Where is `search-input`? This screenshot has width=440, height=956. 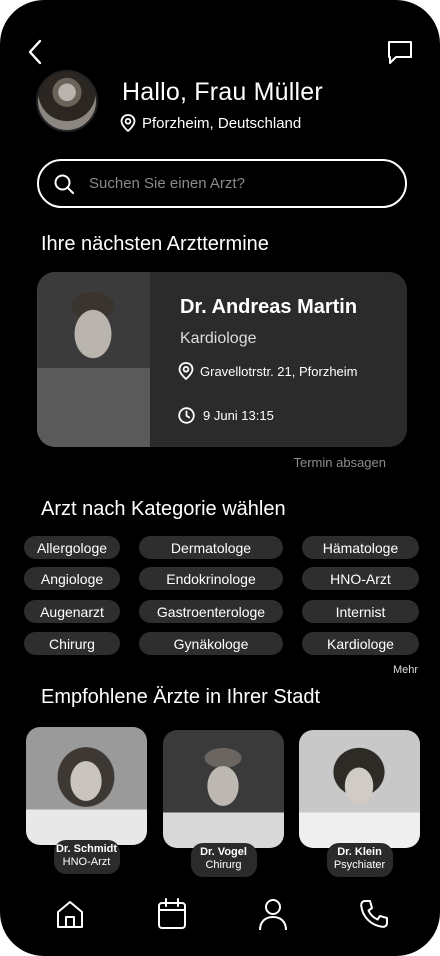
search-input is located at coordinates (234, 183).